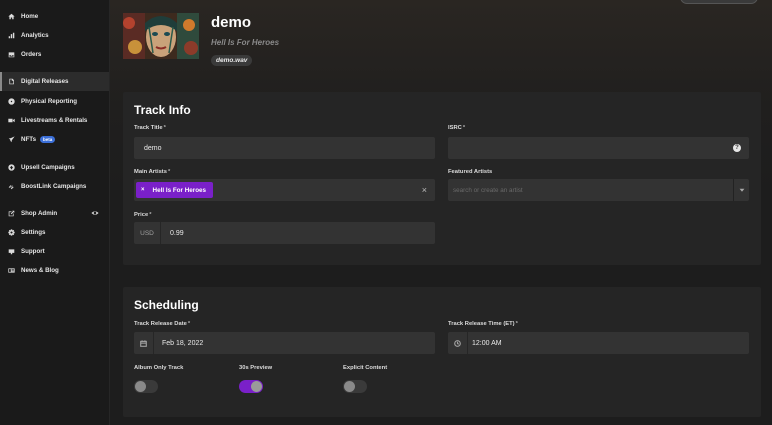  I want to click on sidebar-item-support: Support, so click(54, 251).